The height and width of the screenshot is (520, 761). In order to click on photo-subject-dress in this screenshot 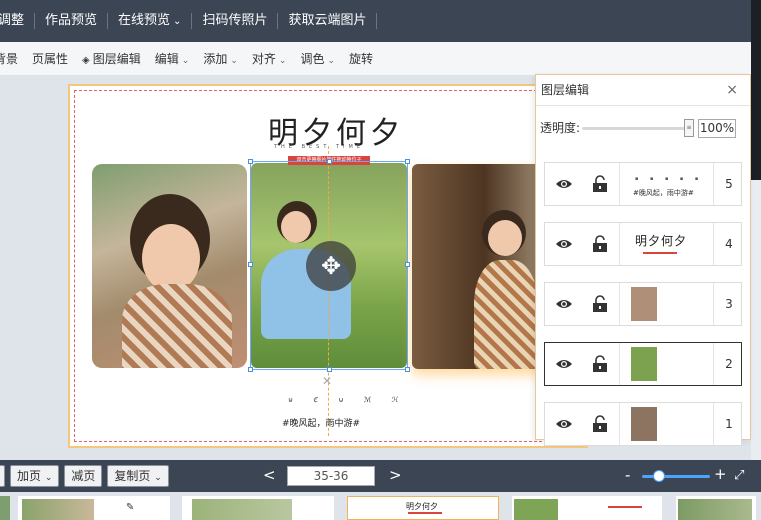, I will do `click(177, 326)`.